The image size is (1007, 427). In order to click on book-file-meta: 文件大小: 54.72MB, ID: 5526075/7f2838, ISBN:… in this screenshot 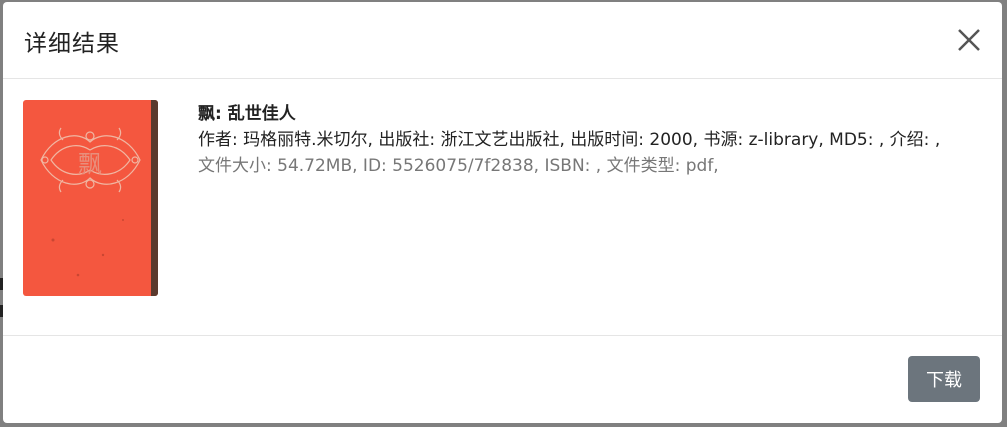, I will do `click(458, 166)`.